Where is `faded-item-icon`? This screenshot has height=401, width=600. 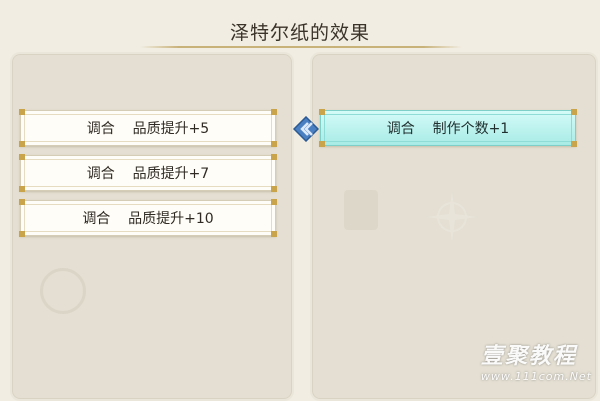 faded-item-icon is located at coordinates (361, 210).